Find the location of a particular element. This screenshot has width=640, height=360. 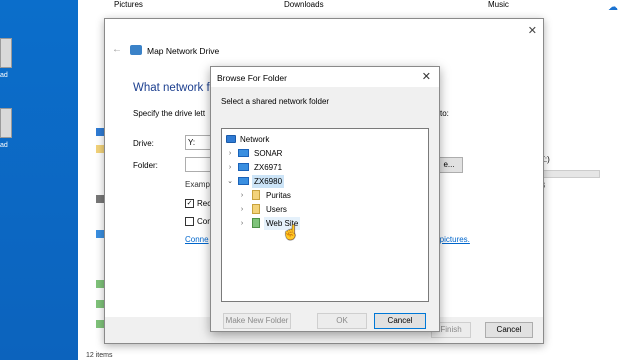

instruction-text: Specify the drive lett is located at coordinates (169, 113).